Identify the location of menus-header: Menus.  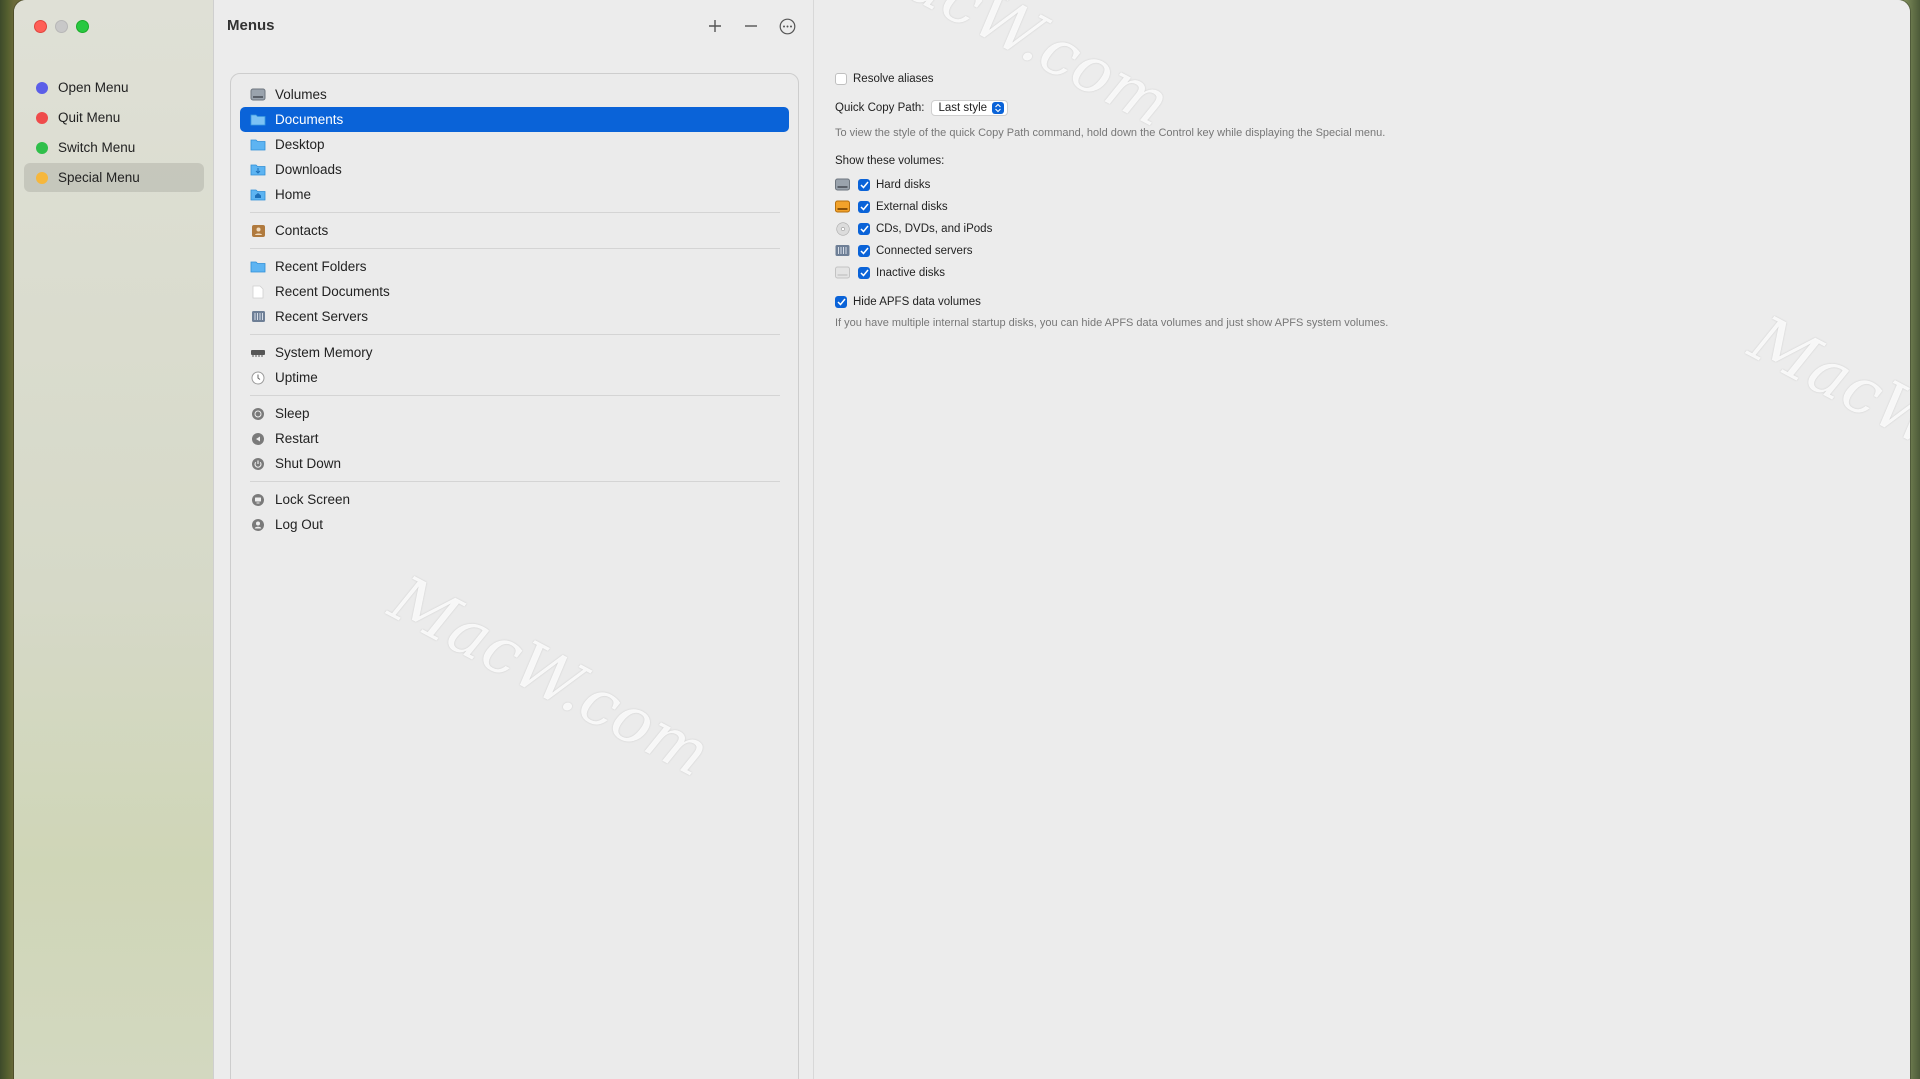
(514, 27).